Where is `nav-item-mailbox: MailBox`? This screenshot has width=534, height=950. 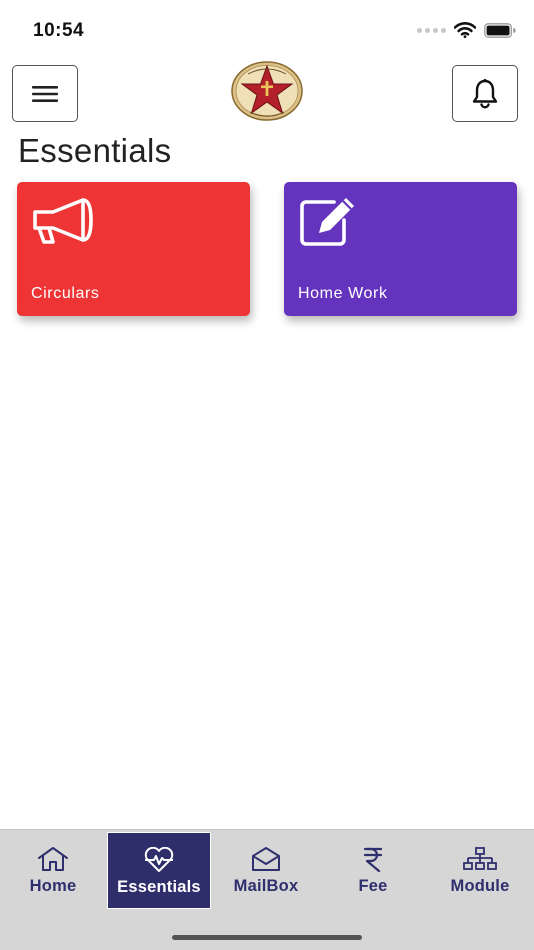 nav-item-mailbox: MailBox is located at coordinates (266, 870).